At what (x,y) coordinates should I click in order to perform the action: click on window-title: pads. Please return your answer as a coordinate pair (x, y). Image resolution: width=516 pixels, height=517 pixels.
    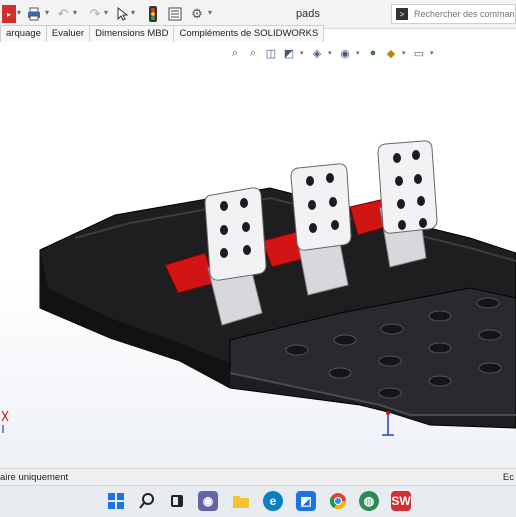
    Looking at the image, I should click on (308, 14).